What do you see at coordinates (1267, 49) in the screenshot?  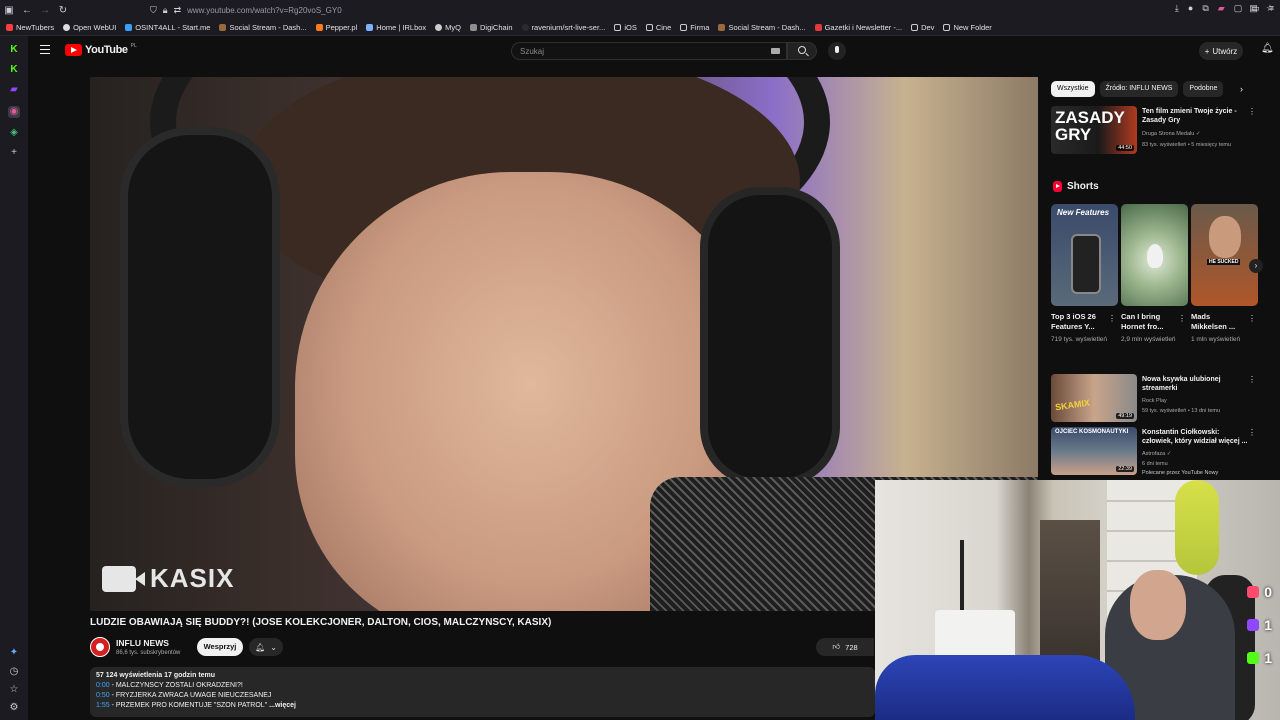 I see `bell-icon: 🔔︎` at bounding box center [1267, 49].